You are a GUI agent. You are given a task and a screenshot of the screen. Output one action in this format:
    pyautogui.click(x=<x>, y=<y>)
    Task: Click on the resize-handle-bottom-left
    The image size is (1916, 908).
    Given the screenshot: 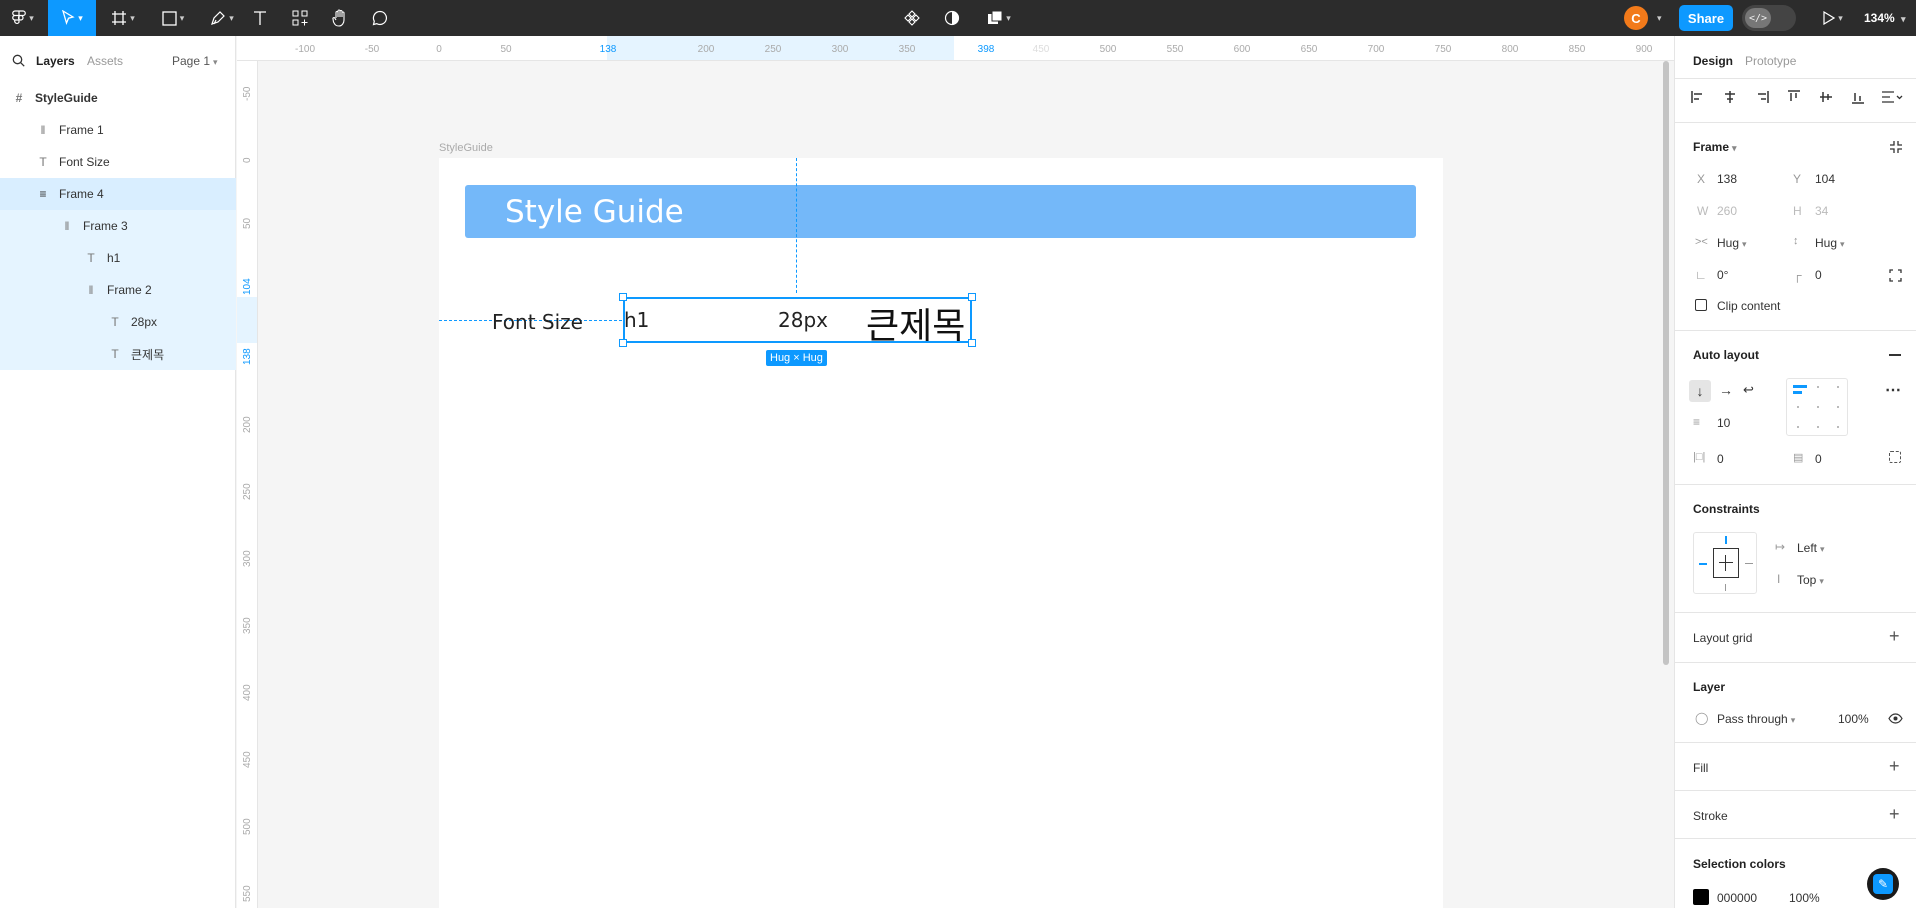 What is the action you would take?
    pyautogui.click(x=623, y=343)
    